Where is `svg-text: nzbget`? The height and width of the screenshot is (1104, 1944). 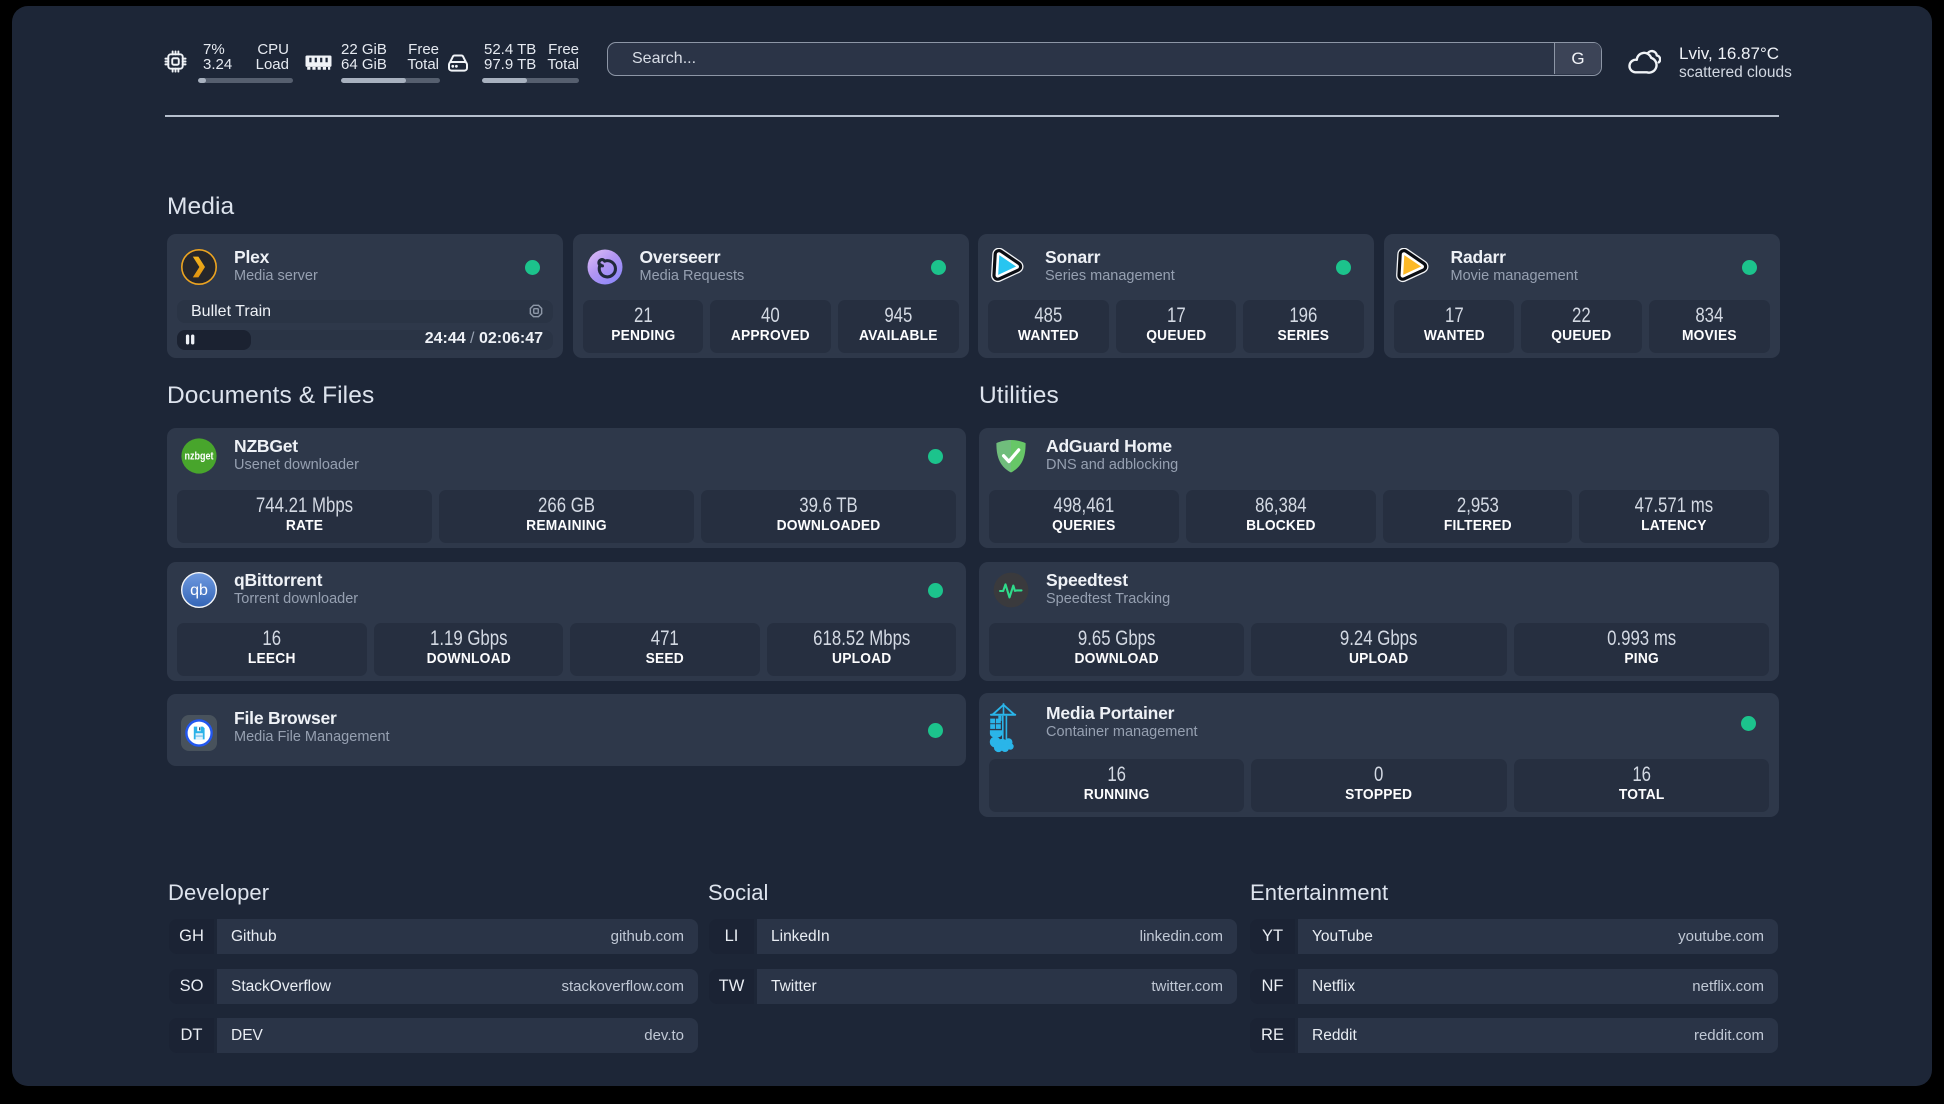 svg-text: nzbget is located at coordinates (199, 457).